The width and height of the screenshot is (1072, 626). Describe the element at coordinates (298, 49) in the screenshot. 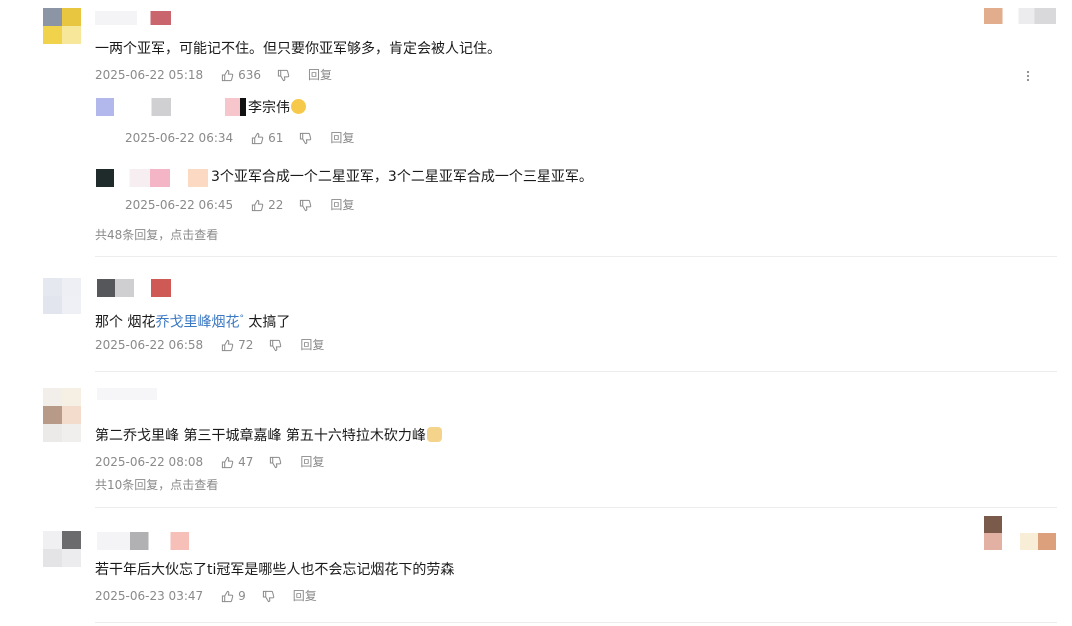

I see `comment-text: 一两个亚军，可能记不住。但只要你亚军够多，肯定会被人记住。` at that location.